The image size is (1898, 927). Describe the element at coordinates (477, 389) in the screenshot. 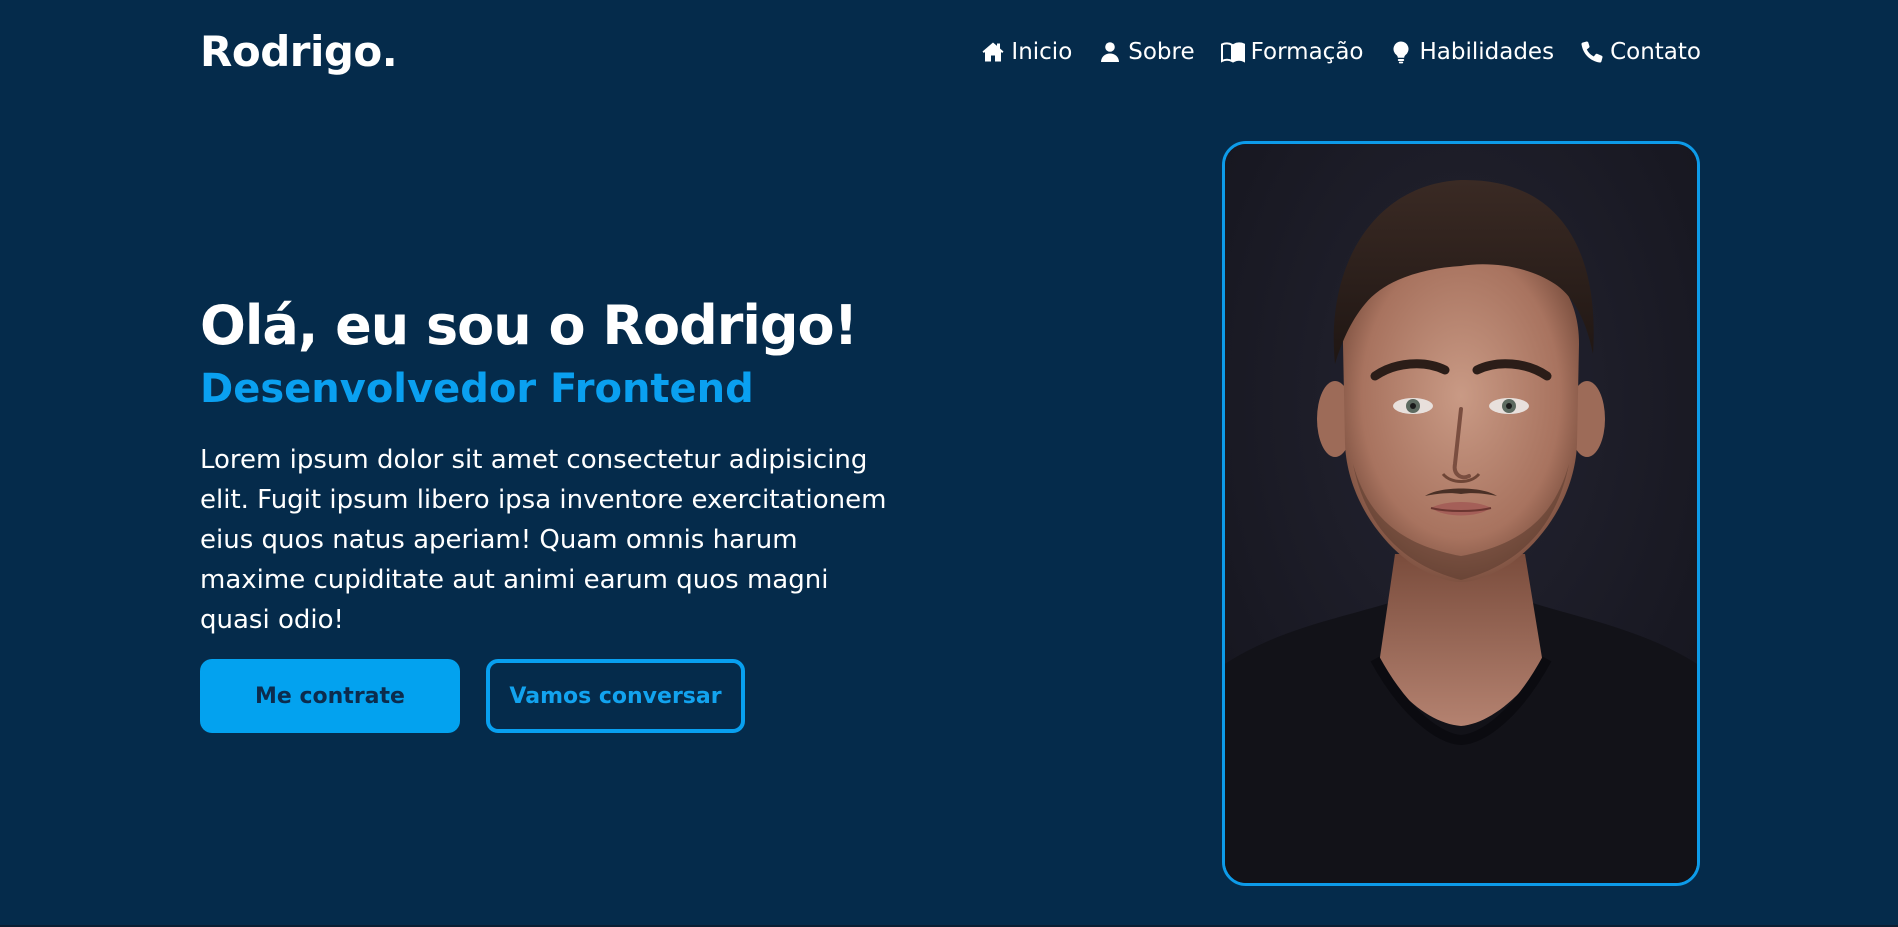

I see `hero-subtitle: Desenvolvedor Frontend` at that location.